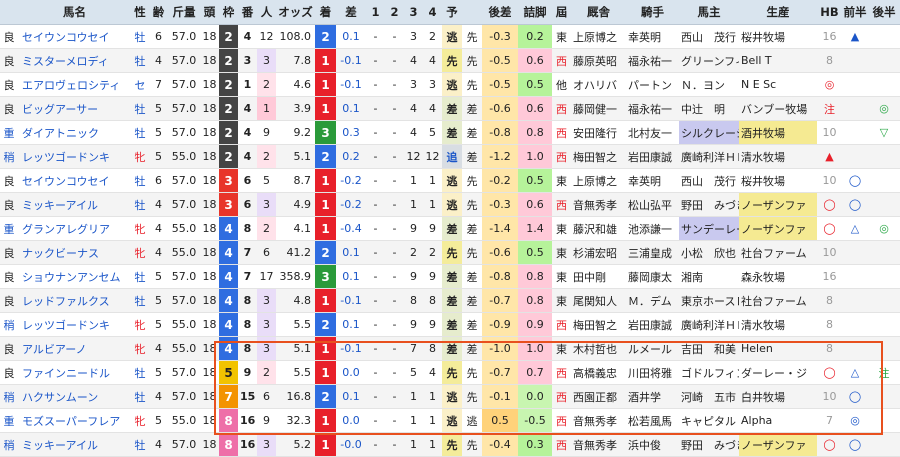  What do you see at coordinates (247, 228) in the screenshot?
I see `cell-ban: 8` at bounding box center [247, 228].